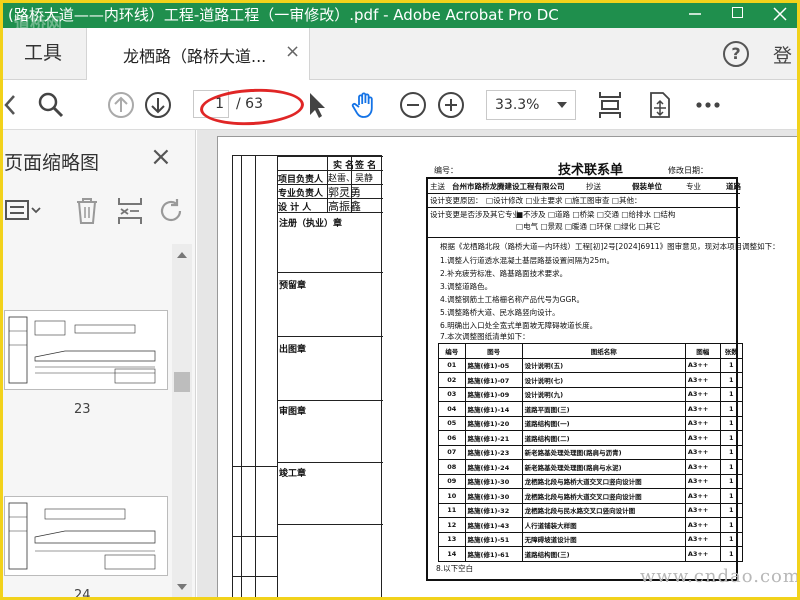 The width and height of the screenshot is (800, 600). I want to click on table-cell: 06, so click(452, 438).